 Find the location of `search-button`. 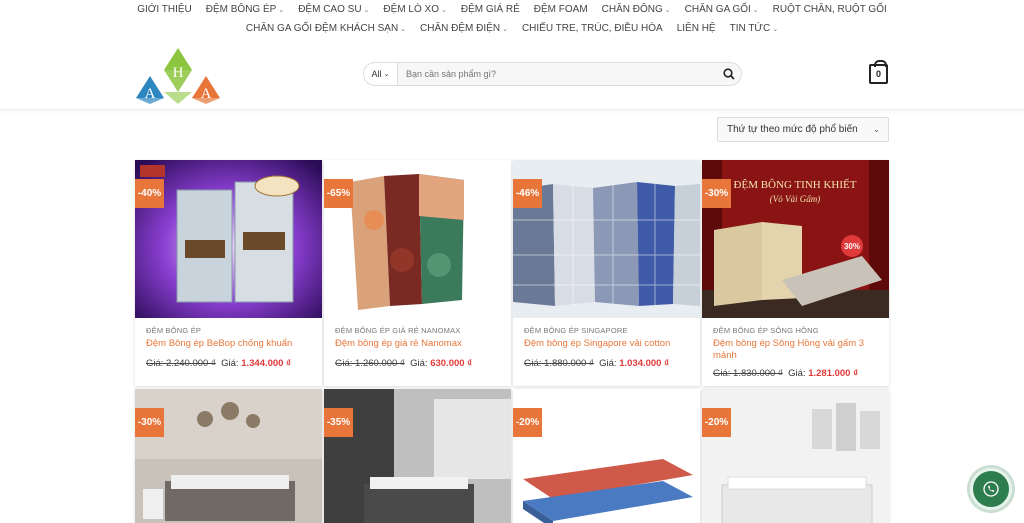

search-button is located at coordinates (729, 74).